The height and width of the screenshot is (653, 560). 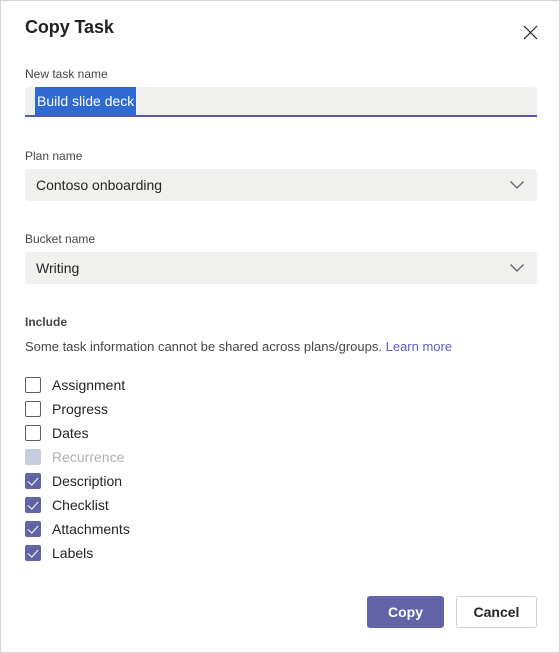 I want to click on include-option-progress: Progress, so click(x=77, y=409).